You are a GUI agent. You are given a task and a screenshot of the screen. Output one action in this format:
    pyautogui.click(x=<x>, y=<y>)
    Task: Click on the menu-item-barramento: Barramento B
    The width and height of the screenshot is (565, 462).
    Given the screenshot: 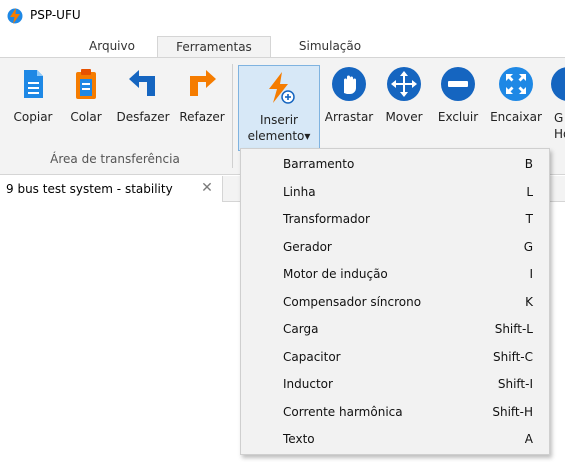 What is the action you would take?
    pyautogui.click(x=395, y=164)
    